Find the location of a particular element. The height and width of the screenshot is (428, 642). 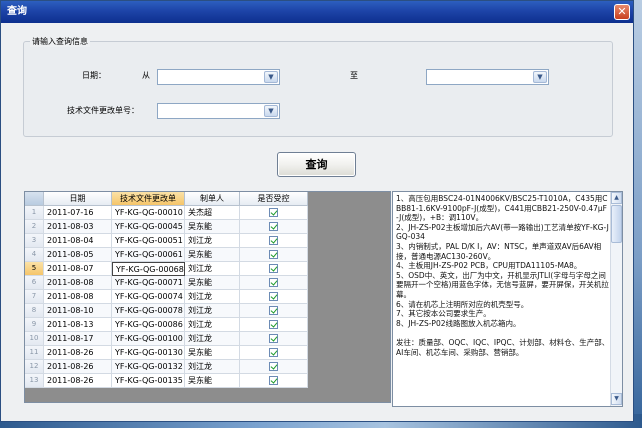

date-cell: 2011-08-04 is located at coordinates (78, 241).